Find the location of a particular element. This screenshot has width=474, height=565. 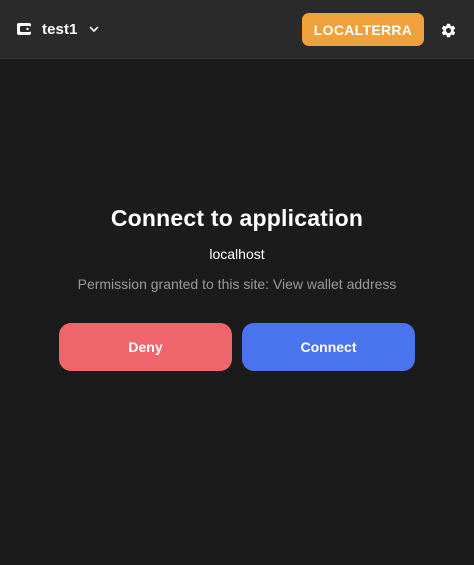

wallet-icon is located at coordinates (24, 29).